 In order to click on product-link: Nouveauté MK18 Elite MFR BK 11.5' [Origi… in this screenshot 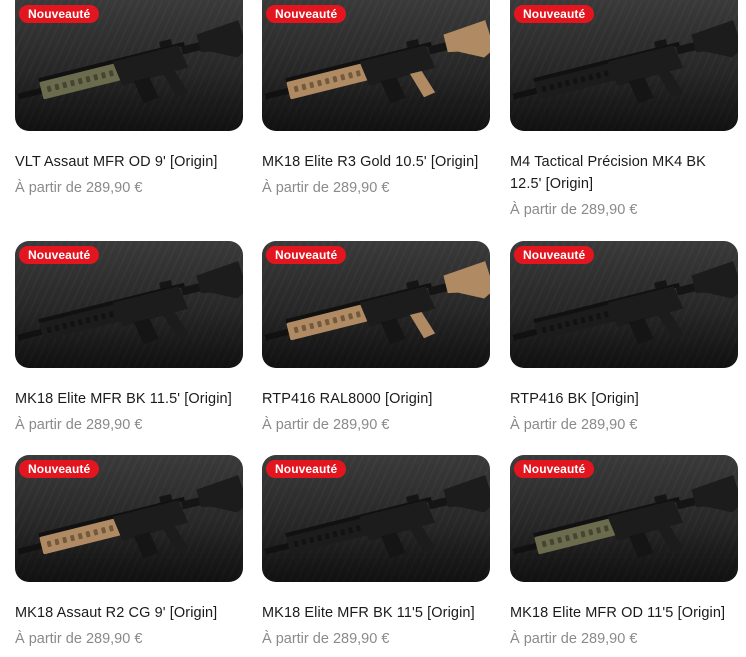, I will do `click(130, 325)`.